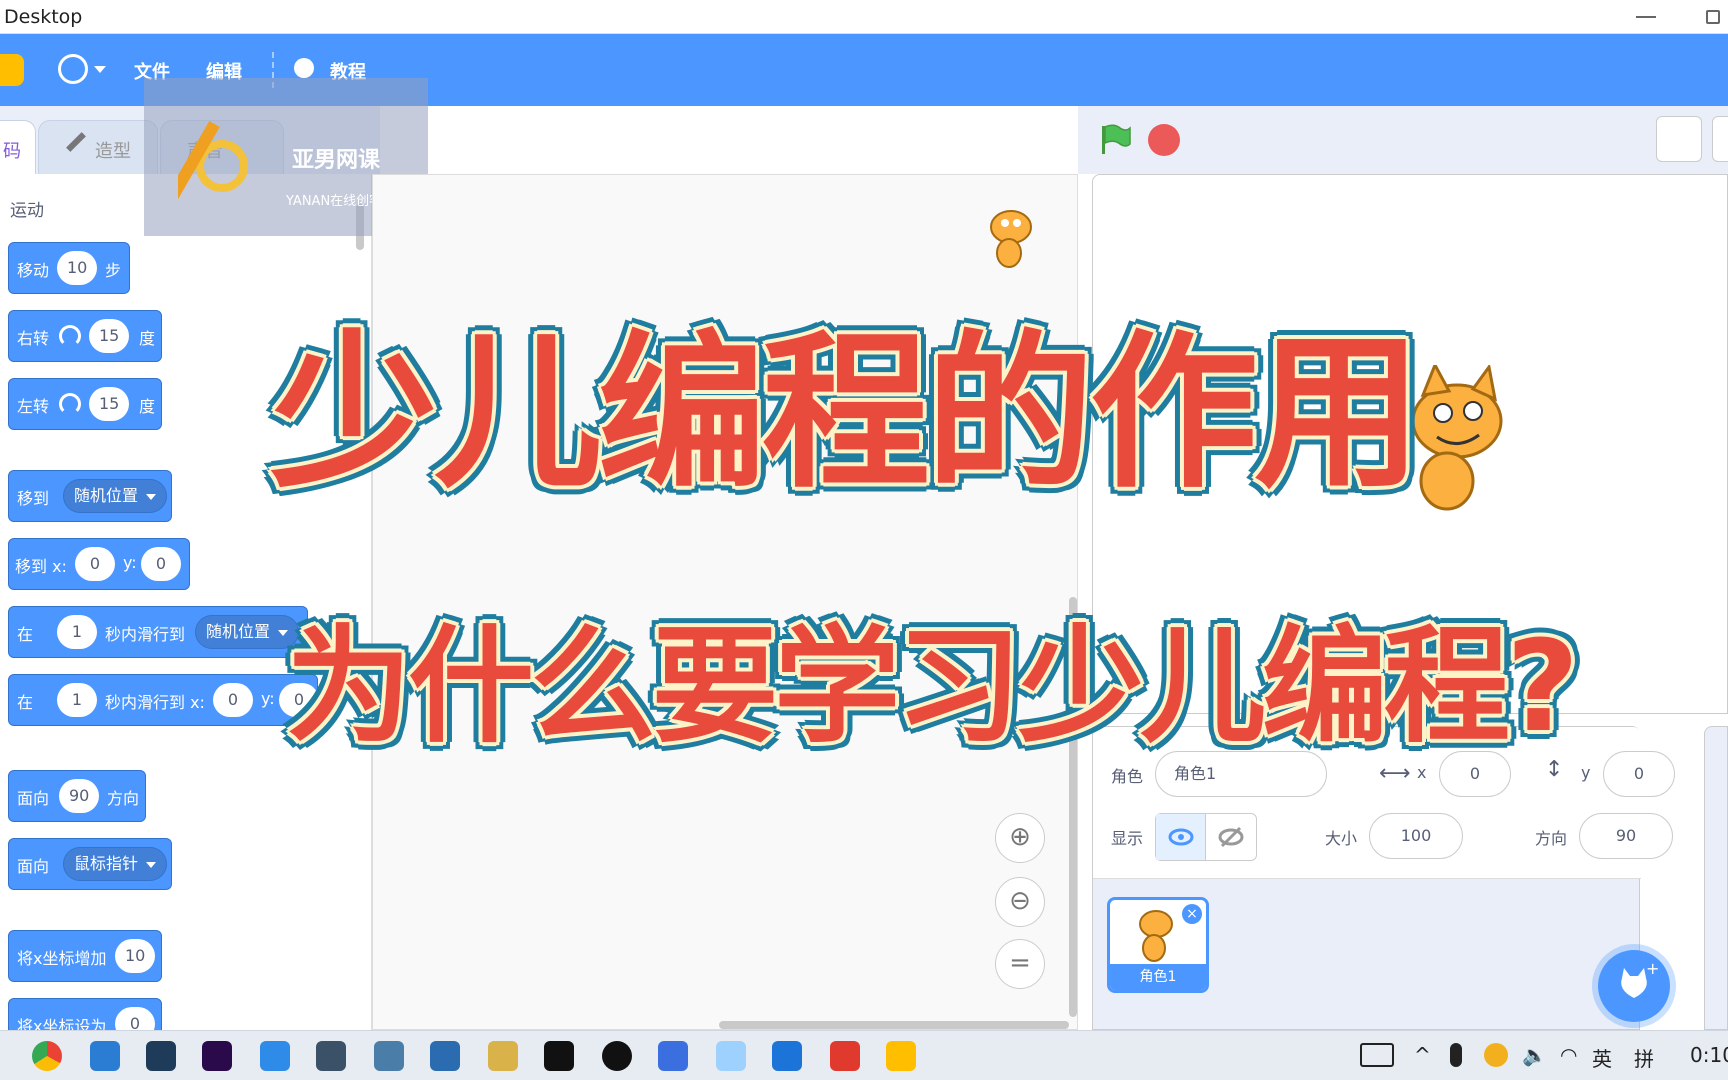 This screenshot has height=1080, width=1728. I want to click on photoshop-icon, so click(161, 1056).